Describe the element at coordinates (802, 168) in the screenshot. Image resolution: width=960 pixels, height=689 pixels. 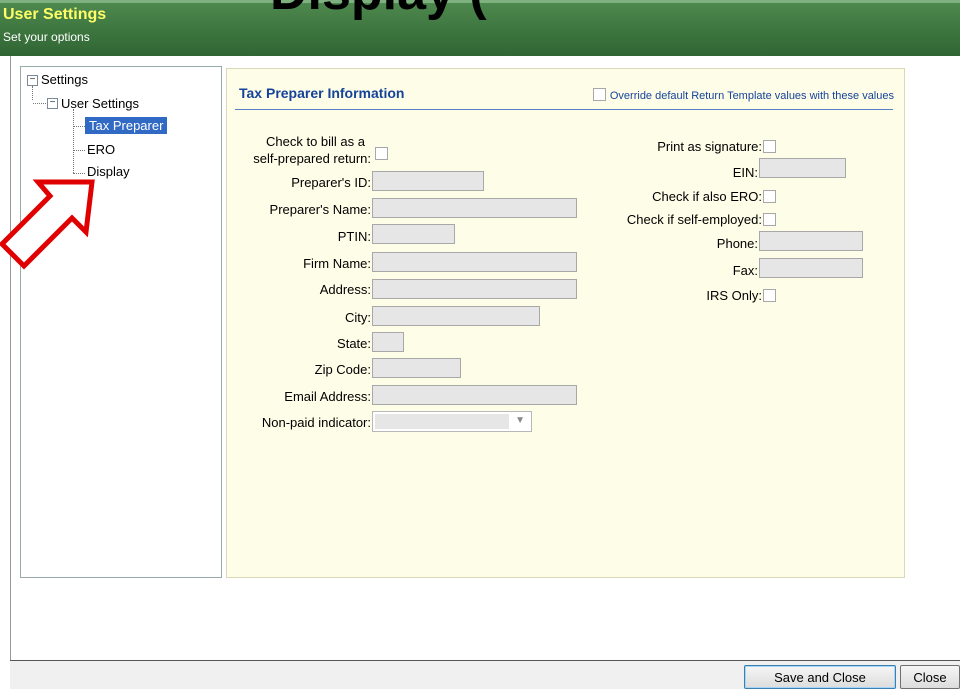
I see `ein-input` at that location.